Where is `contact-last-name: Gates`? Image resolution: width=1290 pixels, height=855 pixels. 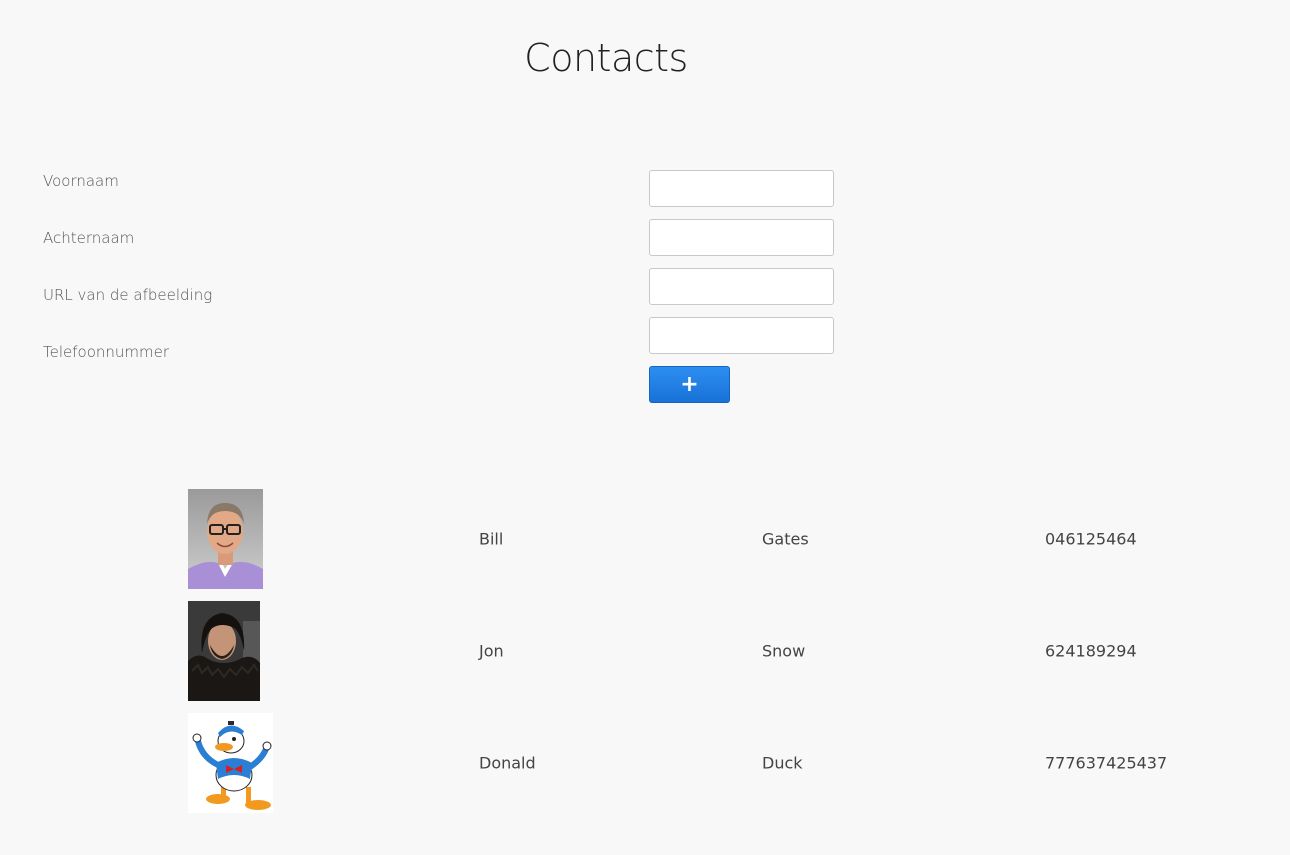 contact-last-name: Gates is located at coordinates (785, 539).